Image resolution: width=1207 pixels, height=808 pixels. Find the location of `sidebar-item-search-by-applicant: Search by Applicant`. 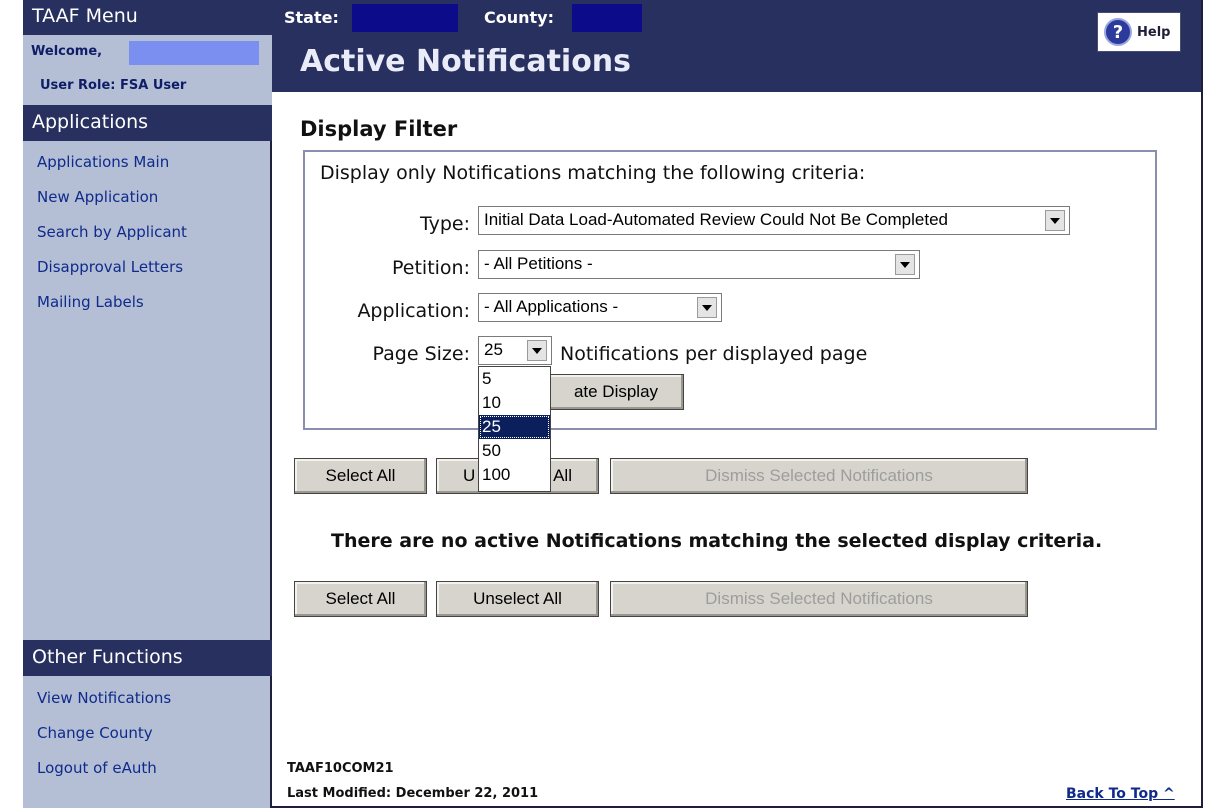

sidebar-item-search-by-applicant: Search by Applicant is located at coordinates (112, 239).